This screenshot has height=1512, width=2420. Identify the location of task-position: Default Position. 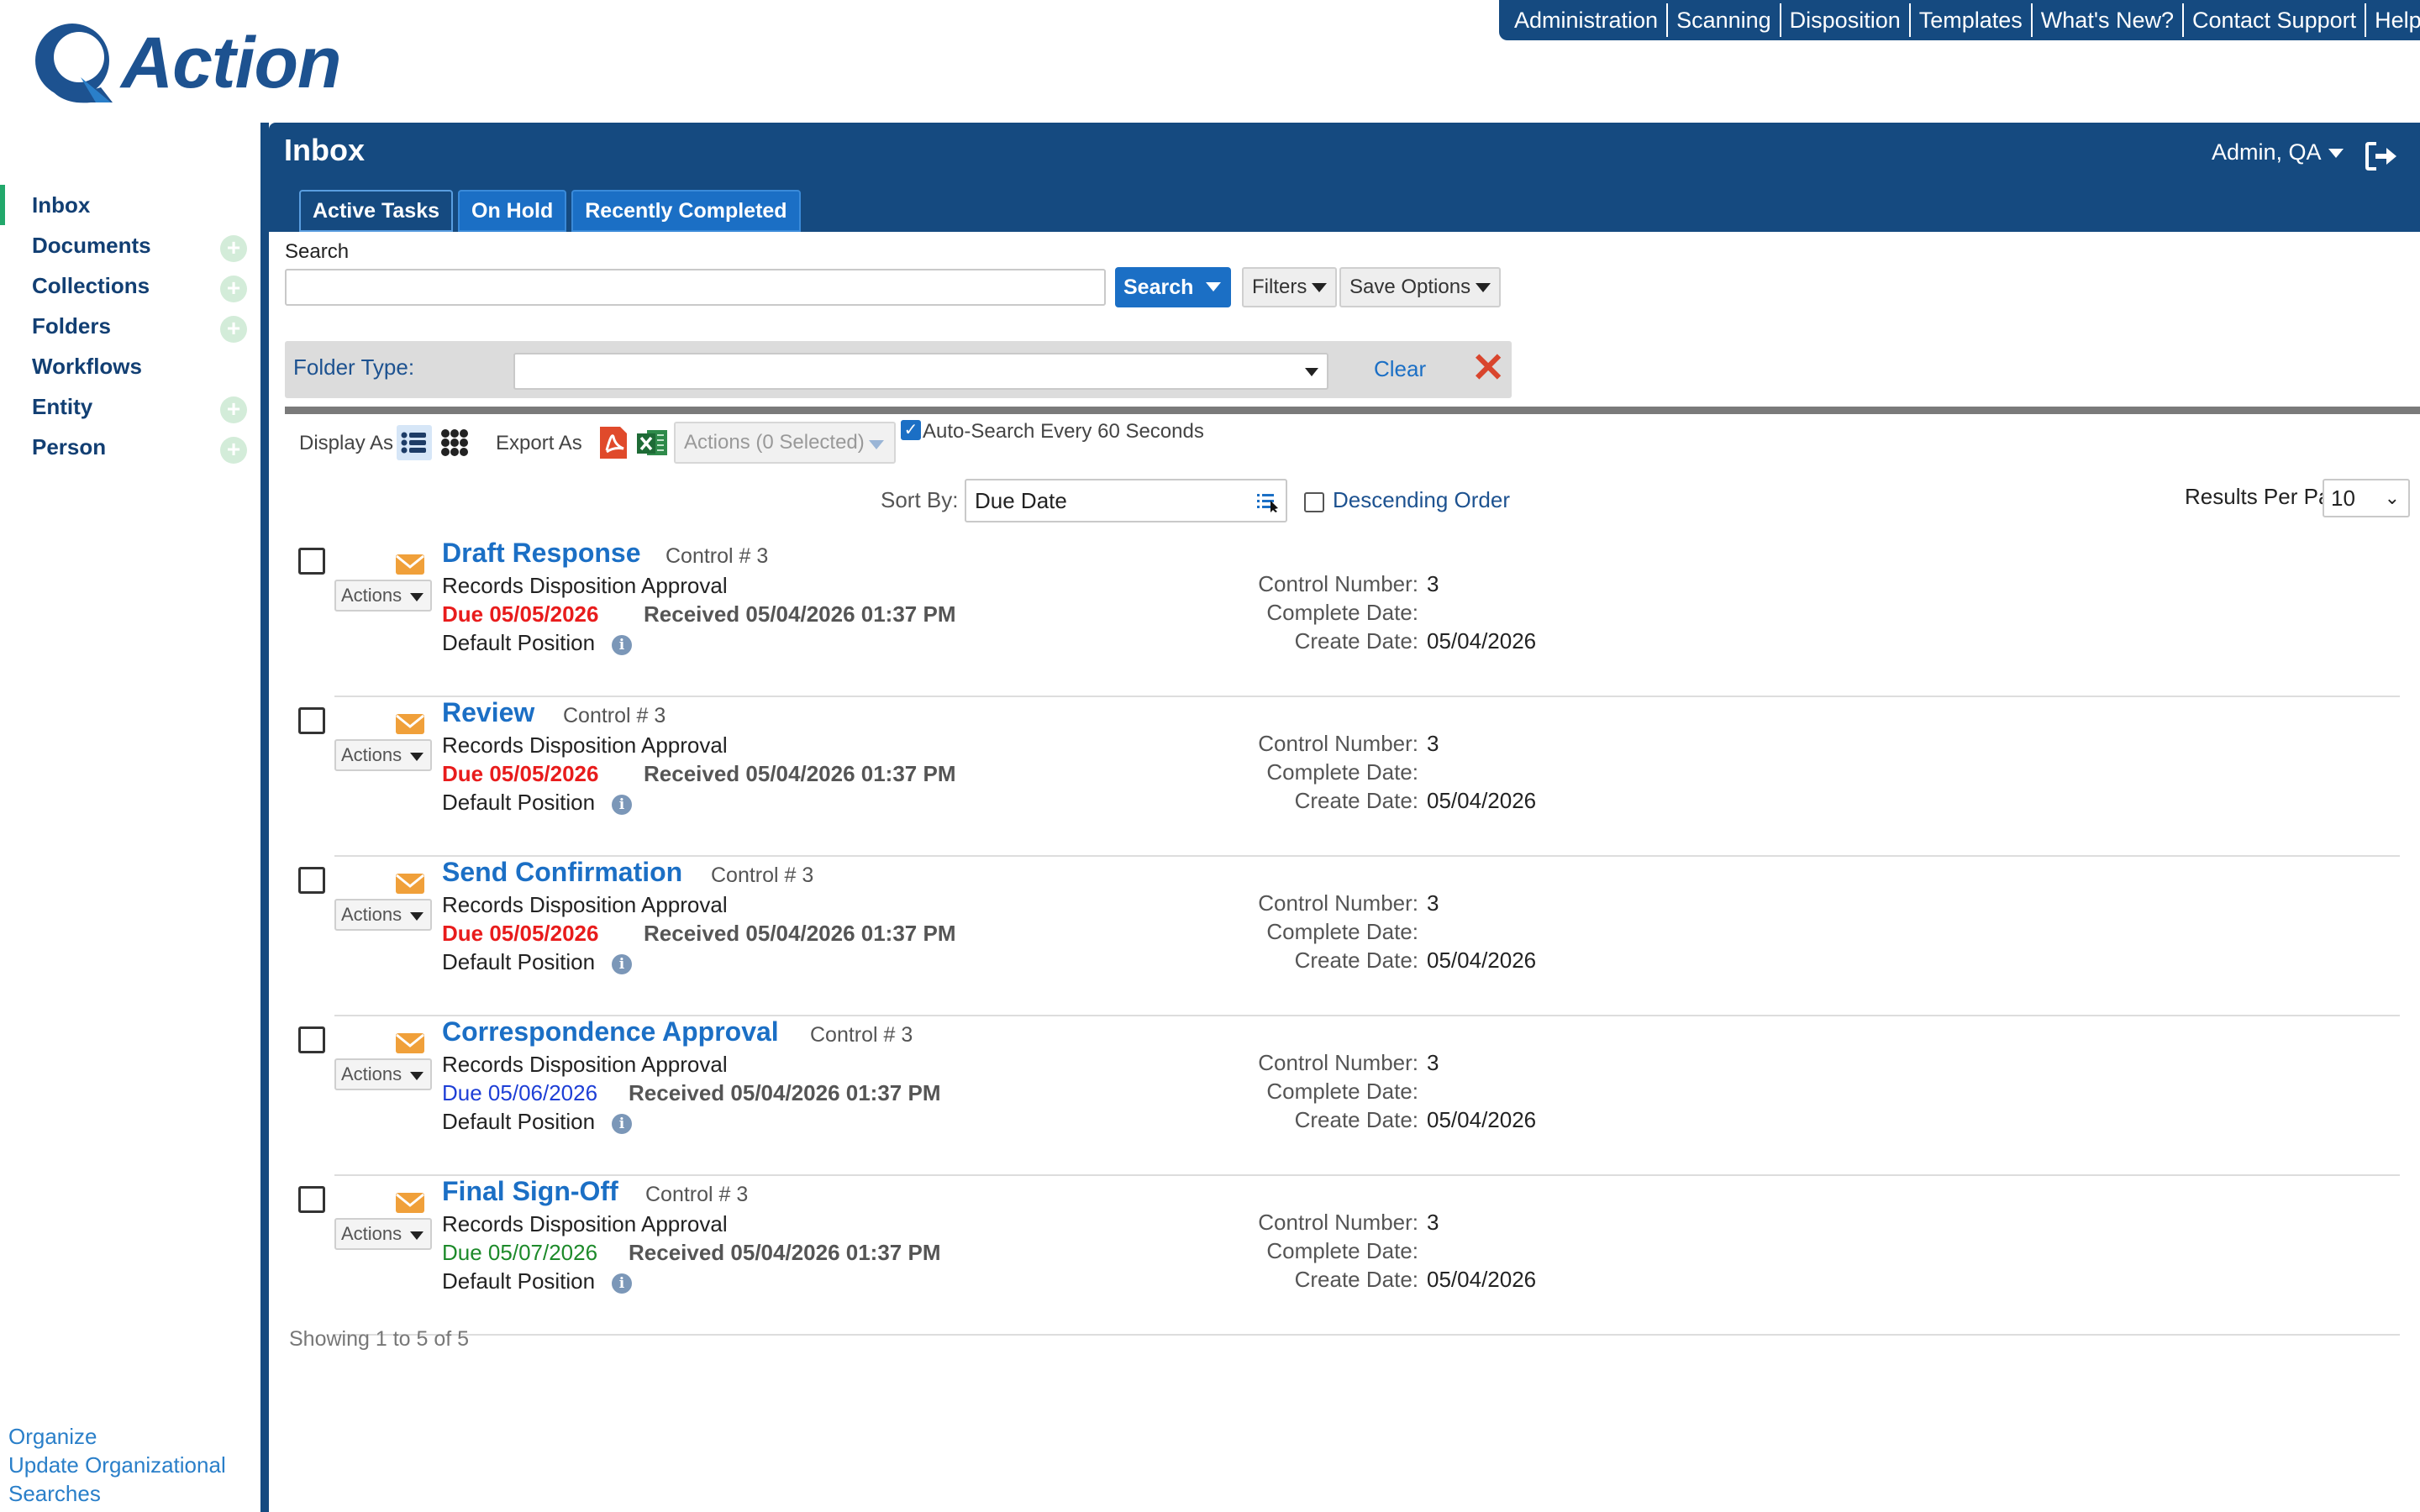
(519, 642).